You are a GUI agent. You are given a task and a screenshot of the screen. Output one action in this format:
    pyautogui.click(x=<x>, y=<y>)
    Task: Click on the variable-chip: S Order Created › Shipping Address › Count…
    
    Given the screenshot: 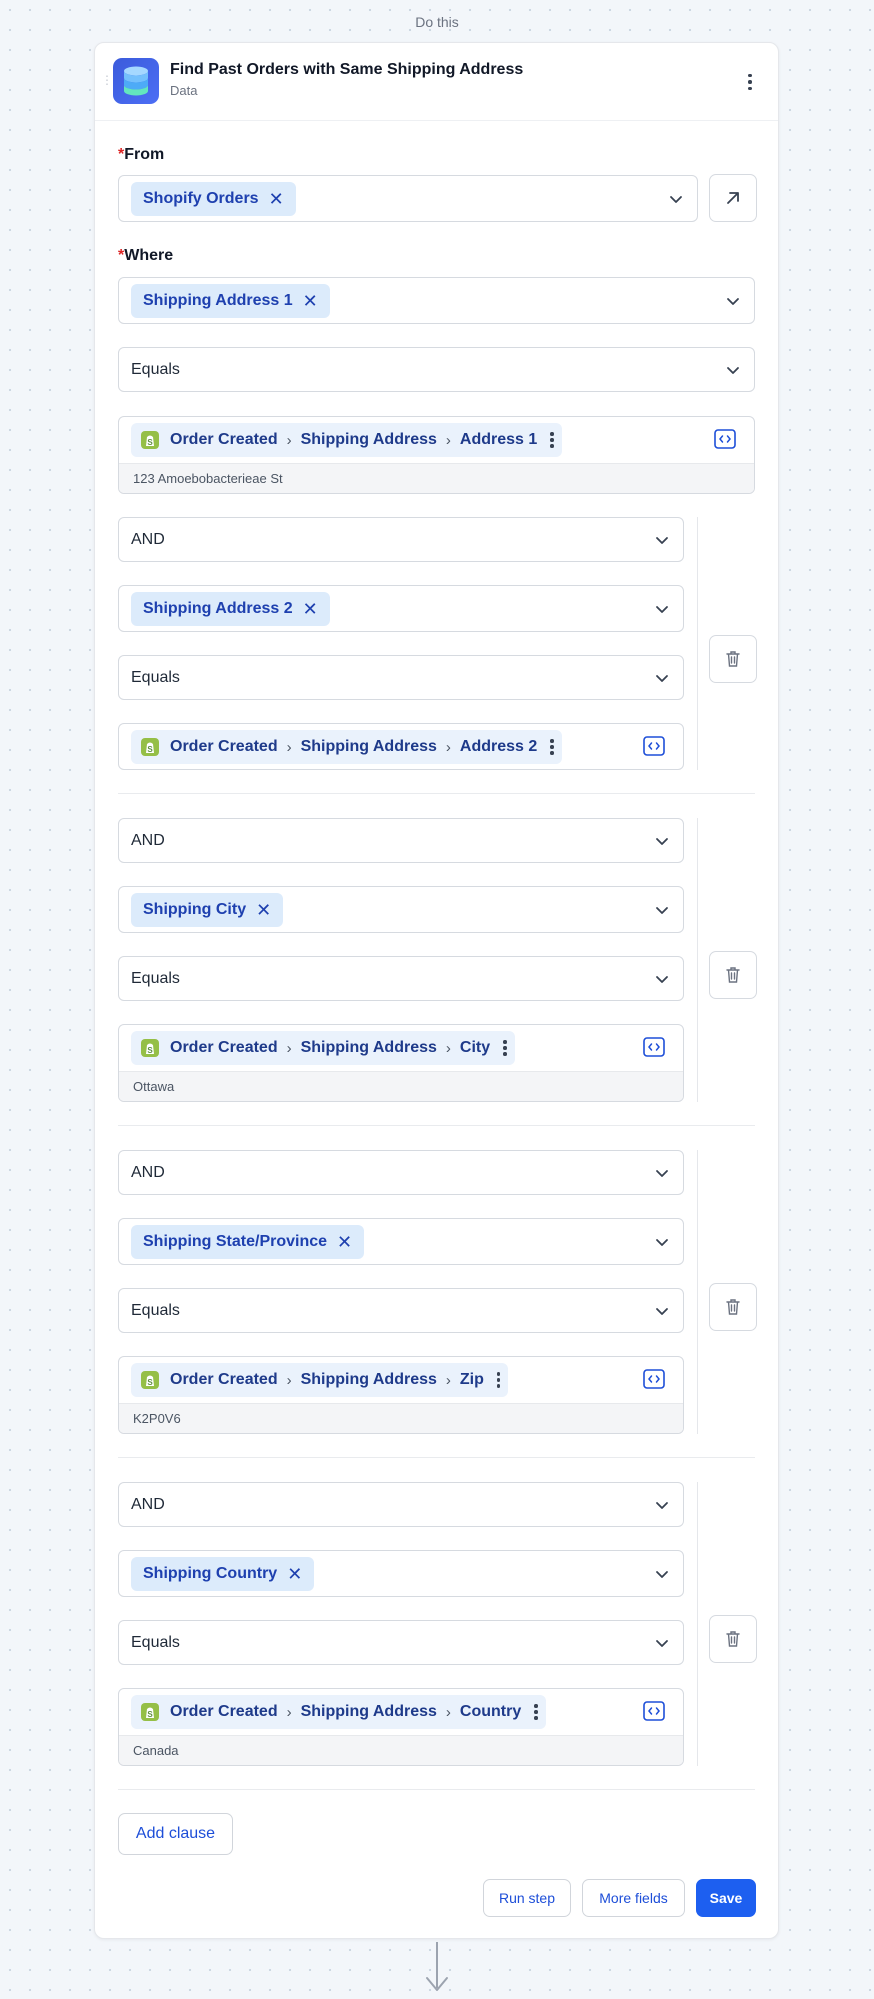 What is the action you would take?
    pyautogui.click(x=338, y=1712)
    